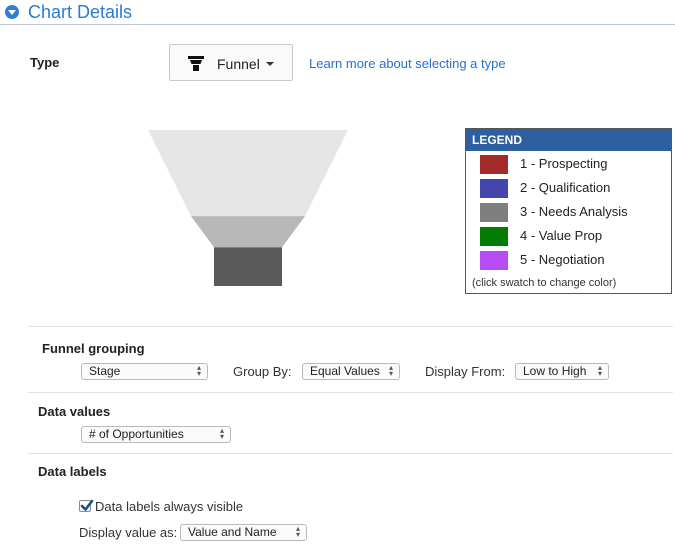  Describe the element at coordinates (345, 371) in the screenshot. I see `group-by-value: Equal Values` at that location.